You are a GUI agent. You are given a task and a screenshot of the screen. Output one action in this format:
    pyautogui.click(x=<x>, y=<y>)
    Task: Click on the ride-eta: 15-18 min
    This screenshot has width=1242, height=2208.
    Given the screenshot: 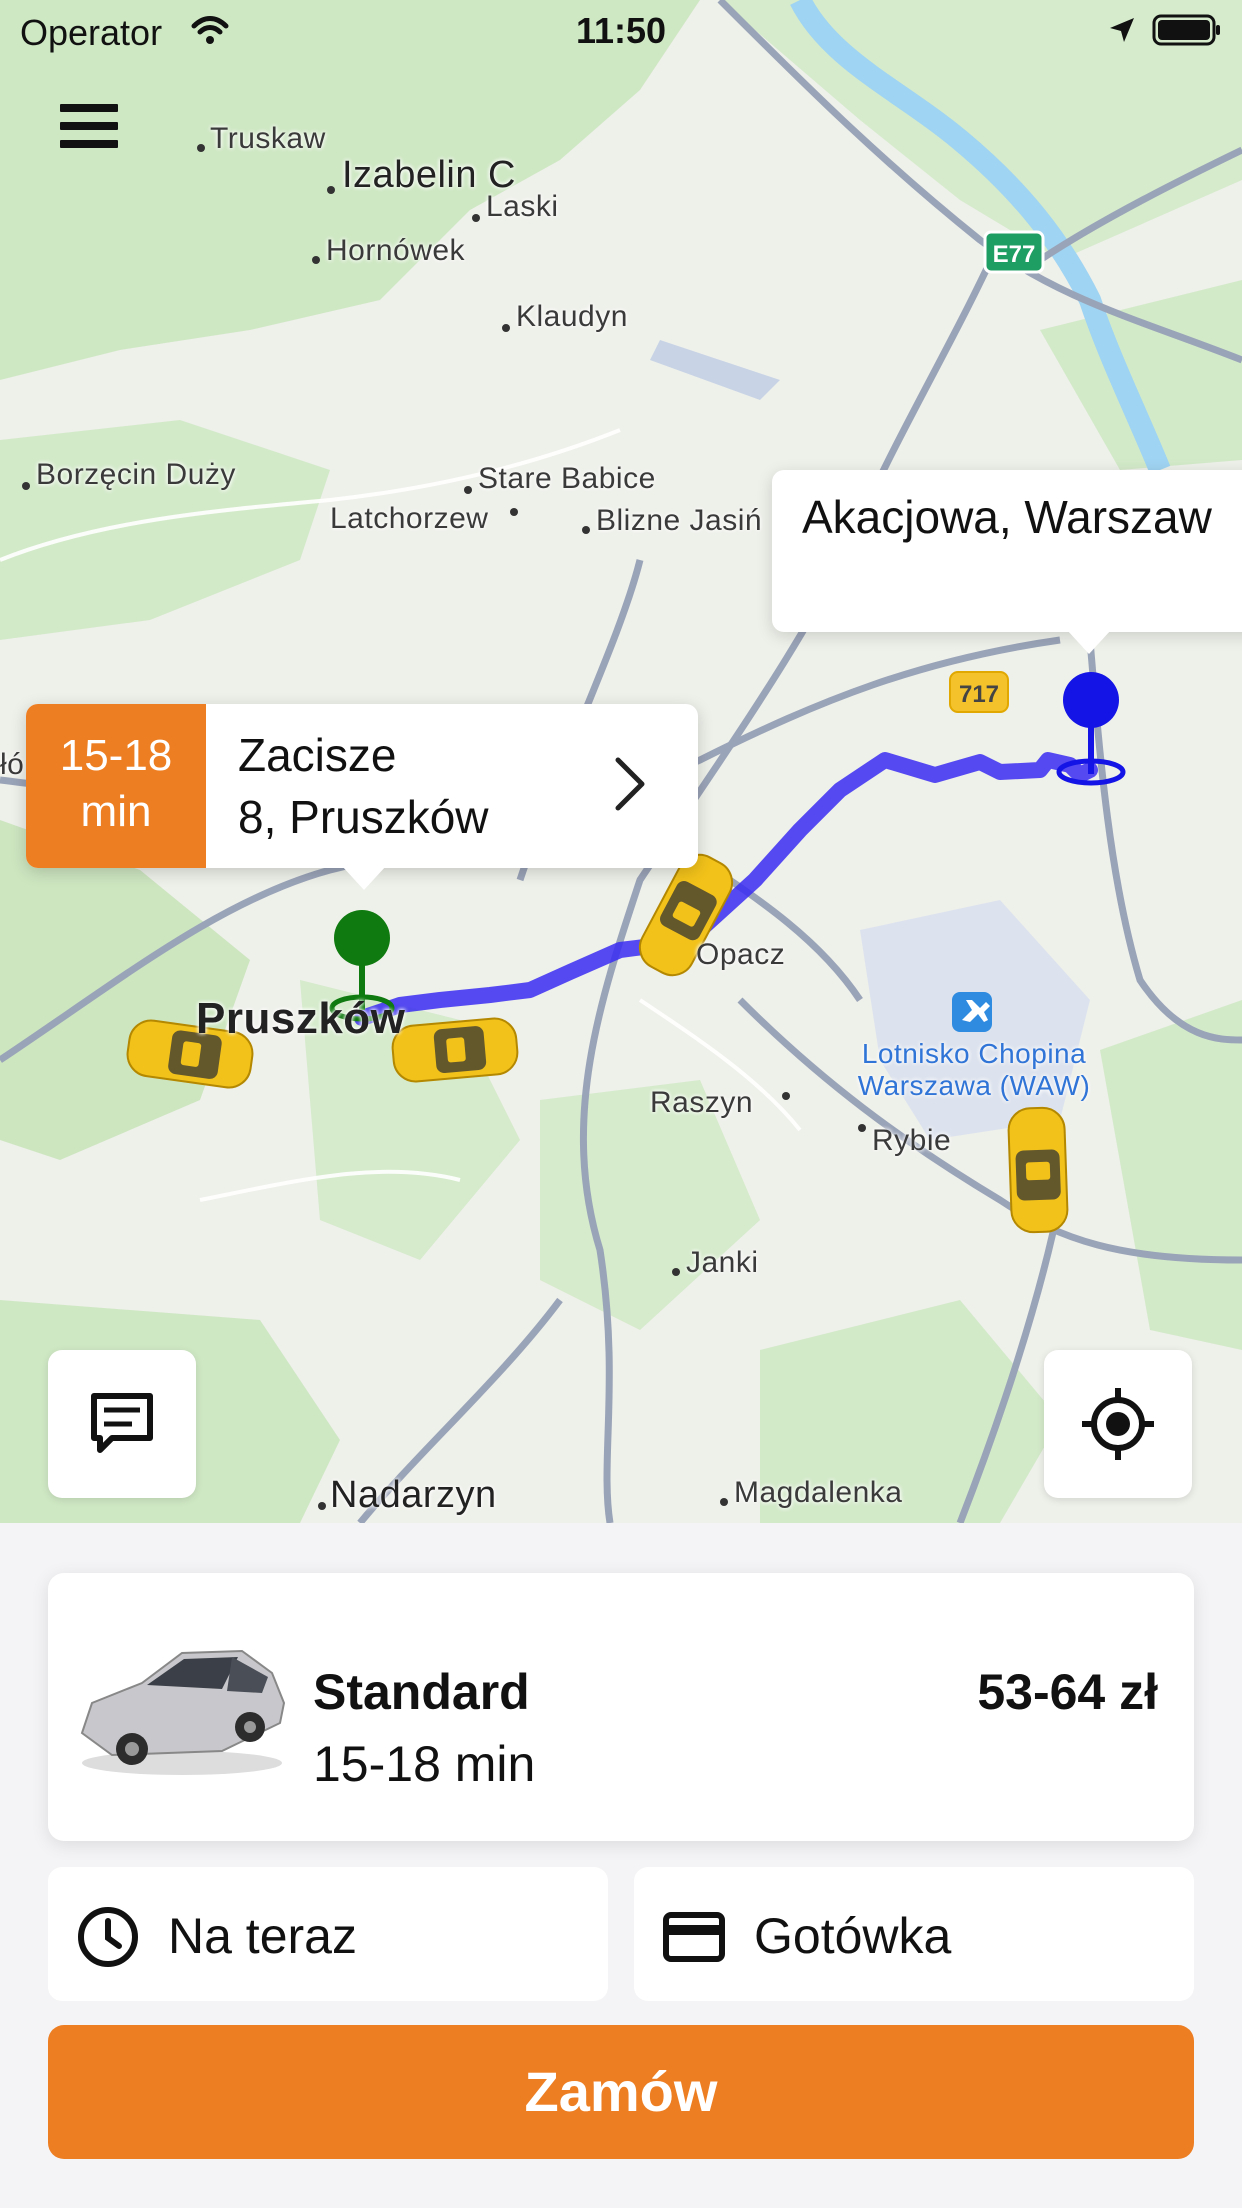 What is the action you would take?
    pyautogui.click(x=424, y=1764)
    